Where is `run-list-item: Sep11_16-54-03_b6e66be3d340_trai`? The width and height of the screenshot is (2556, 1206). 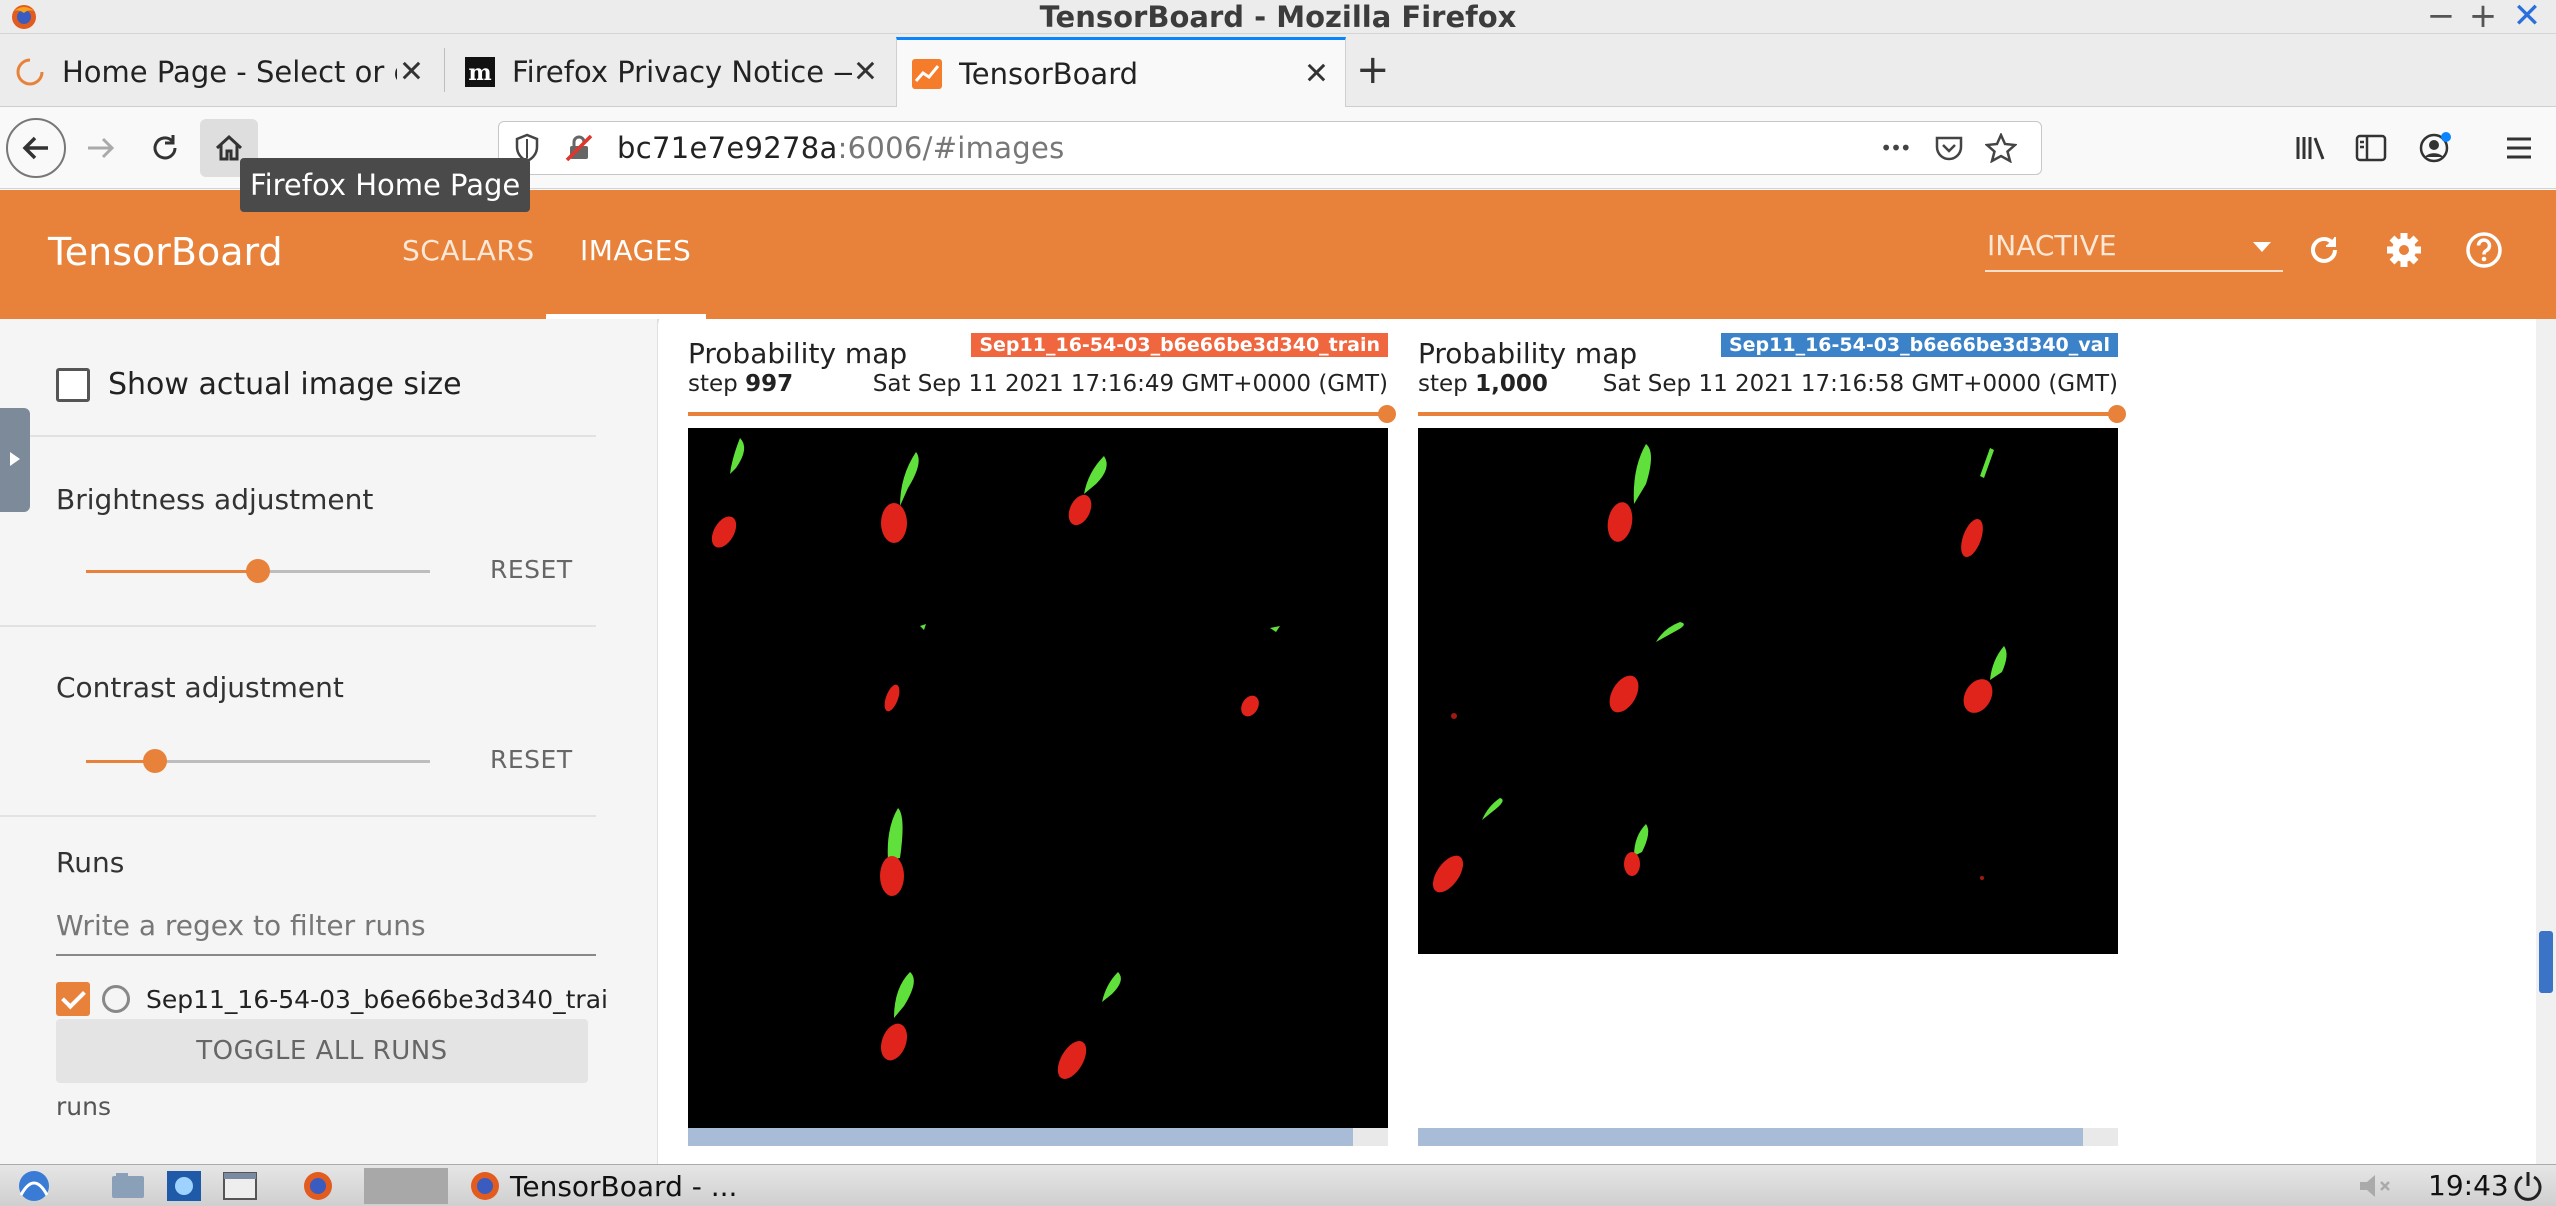 run-list-item: Sep11_16-54-03_b6e66be3d340_trai is located at coordinates (336, 999).